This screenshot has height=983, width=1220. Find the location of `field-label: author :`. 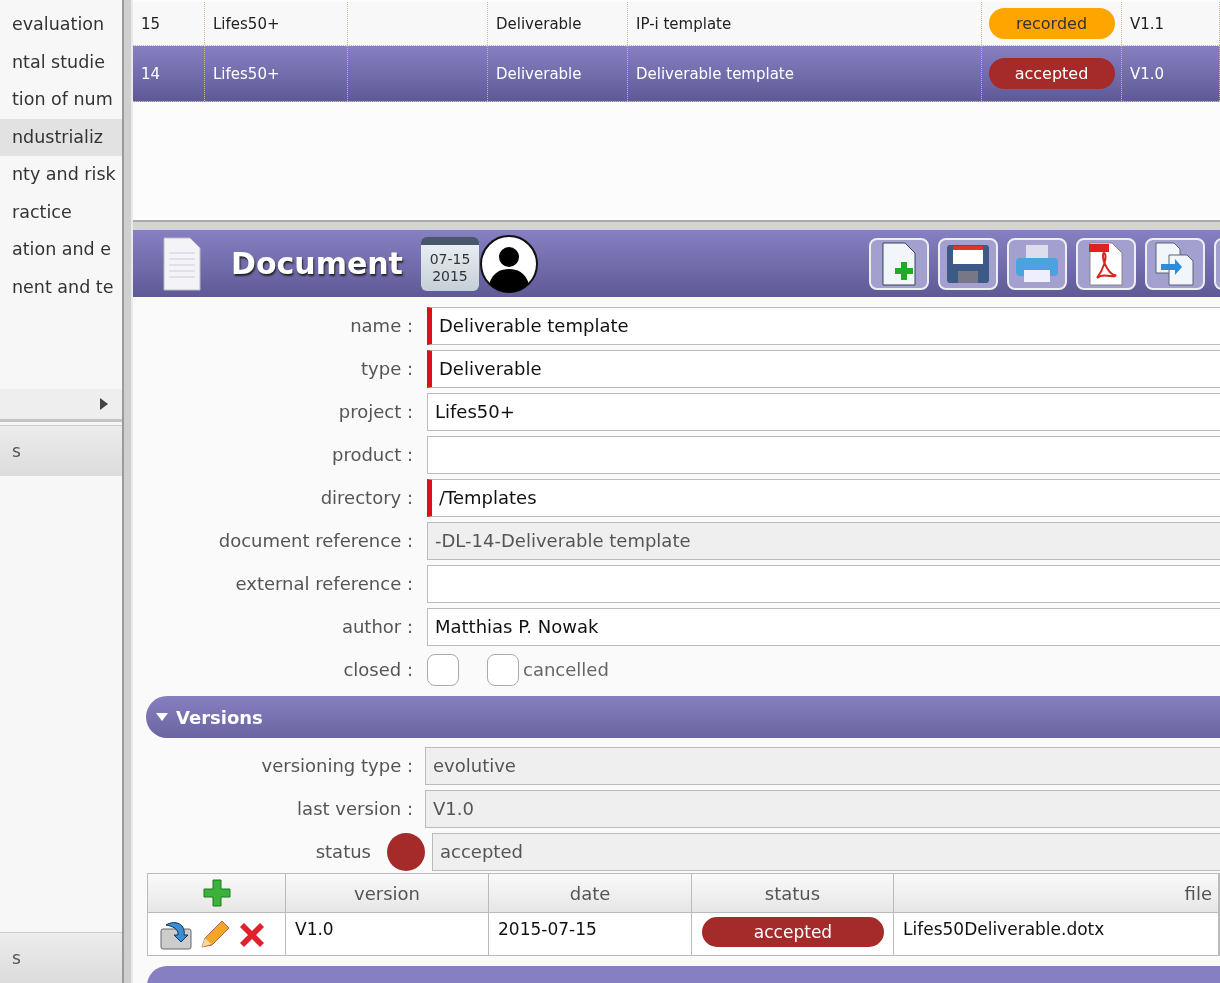

field-label: author : is located at coordinates (377, 626).